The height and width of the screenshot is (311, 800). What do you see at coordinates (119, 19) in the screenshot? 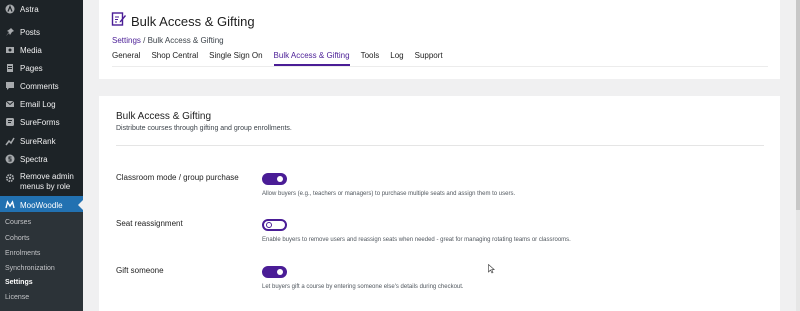
I see `edit-document-icon` at bounding box center [119, 19].